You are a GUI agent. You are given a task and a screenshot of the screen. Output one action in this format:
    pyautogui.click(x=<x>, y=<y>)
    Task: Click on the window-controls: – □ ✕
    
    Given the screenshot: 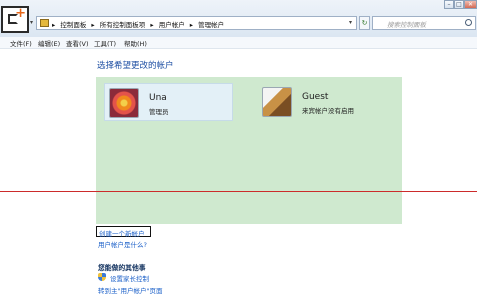 What is the action you would take?
    pyautogui.click(x=460, y=5)
    